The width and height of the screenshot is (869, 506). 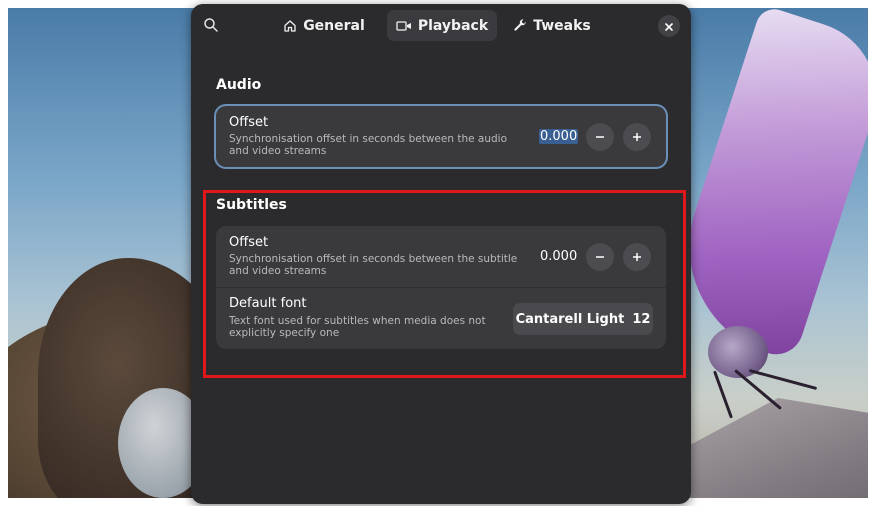 I want to click on audio-offset-decrease-button, so click(x=600, y=137).